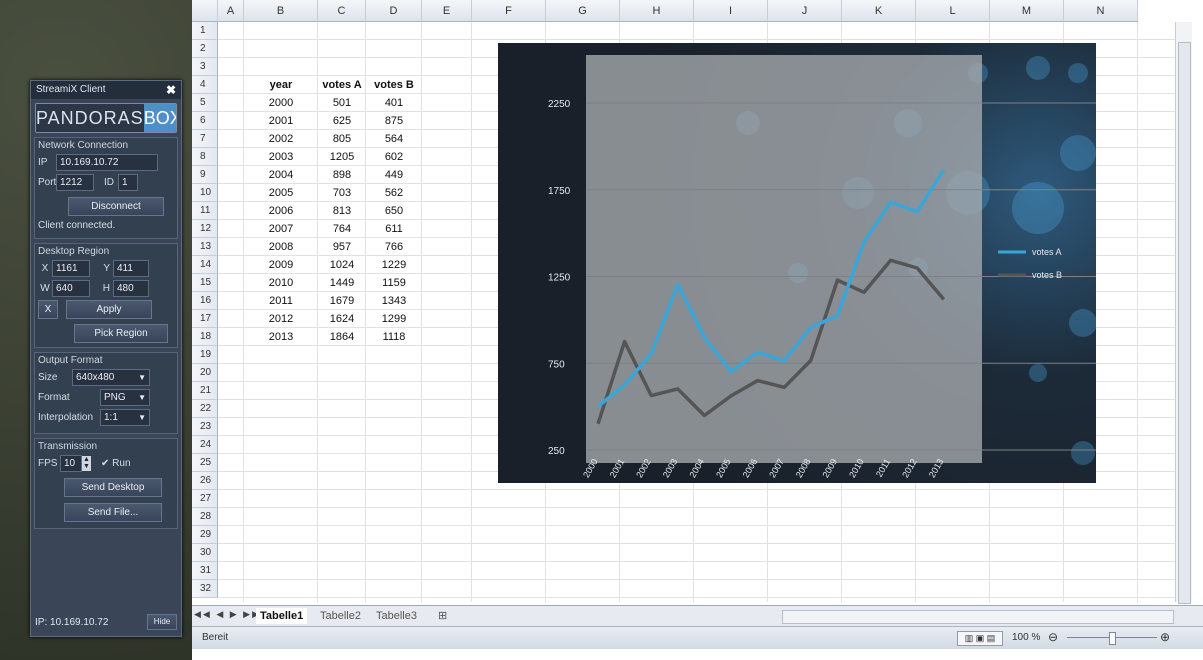 The width and height of the screenshot is (1203, 660). What do you see at coordinates (342, 193) in the screenshot?
I see `table-cell: 703` at bounding box center [342, 193].